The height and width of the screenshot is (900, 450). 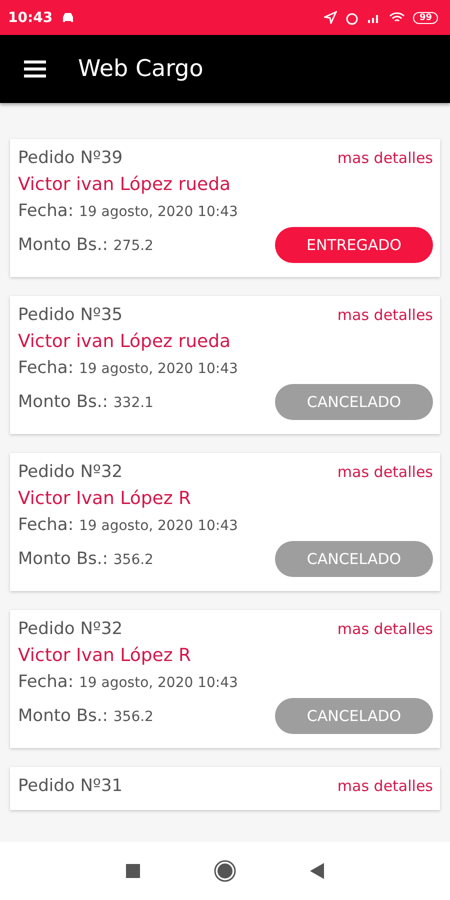 What do you see at coordinates (141, 69) in the screenshot?
I see `app-title: Web Cargo` at bounding box center [141, 69].